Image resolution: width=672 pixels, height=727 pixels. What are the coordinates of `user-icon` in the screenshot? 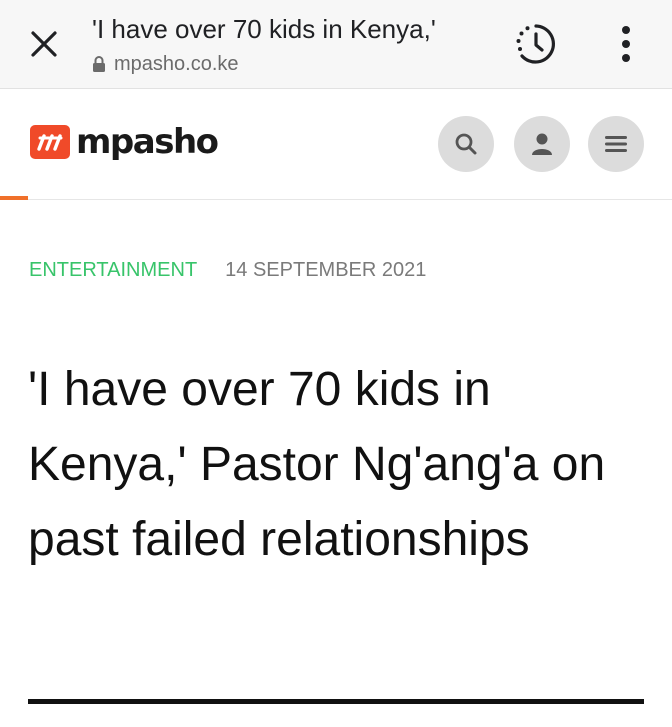 It's located at (542, 144).